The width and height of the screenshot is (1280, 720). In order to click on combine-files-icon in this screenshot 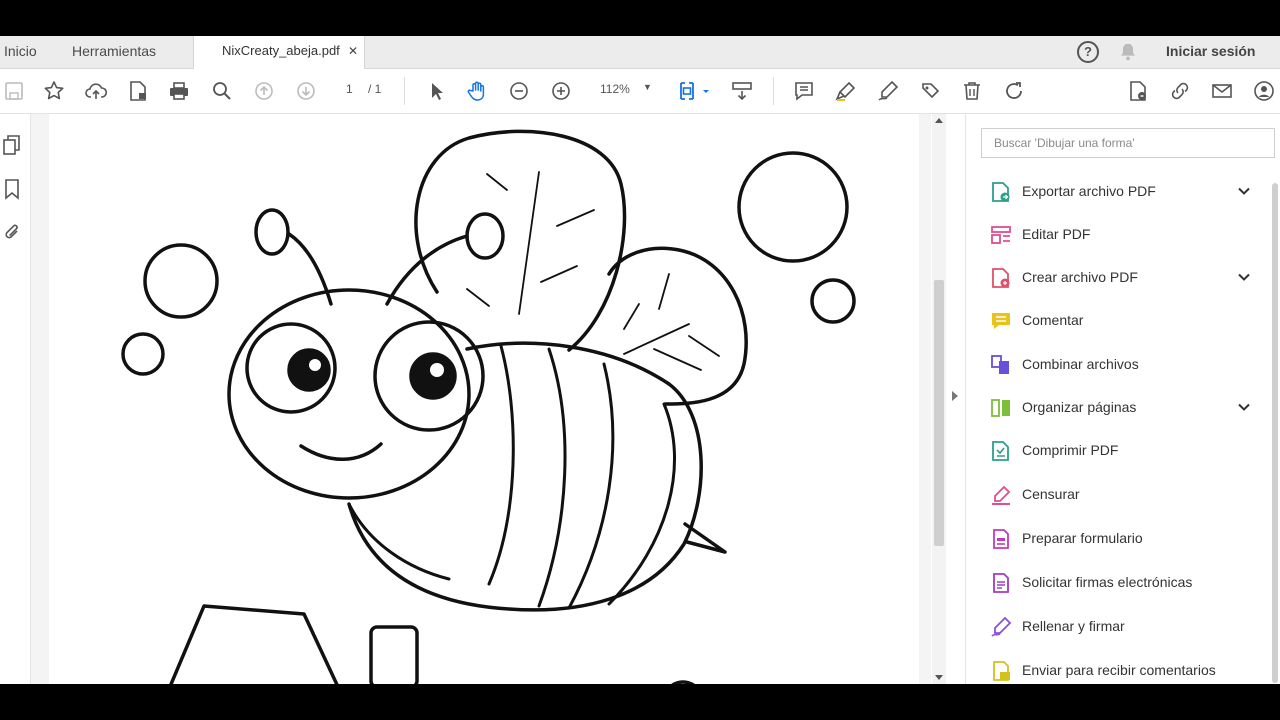, I will do `click(1001, 365)`.